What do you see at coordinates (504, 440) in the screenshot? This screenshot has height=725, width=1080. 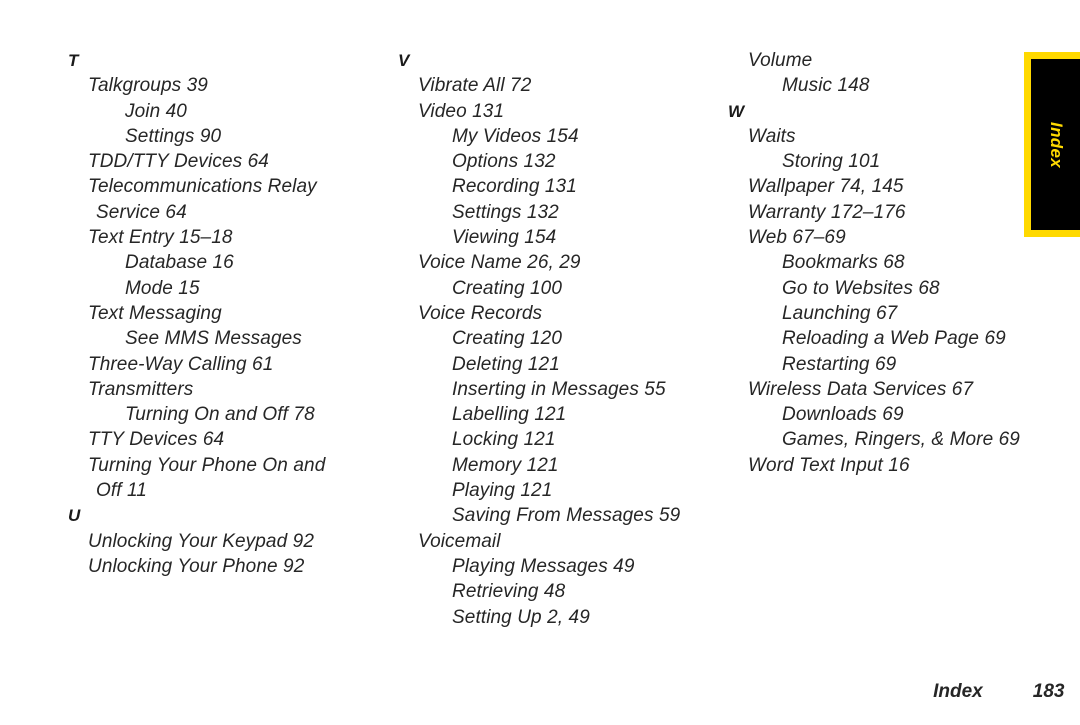 I see `index-subentry: Locking 121` at bounding box center [504, 440].